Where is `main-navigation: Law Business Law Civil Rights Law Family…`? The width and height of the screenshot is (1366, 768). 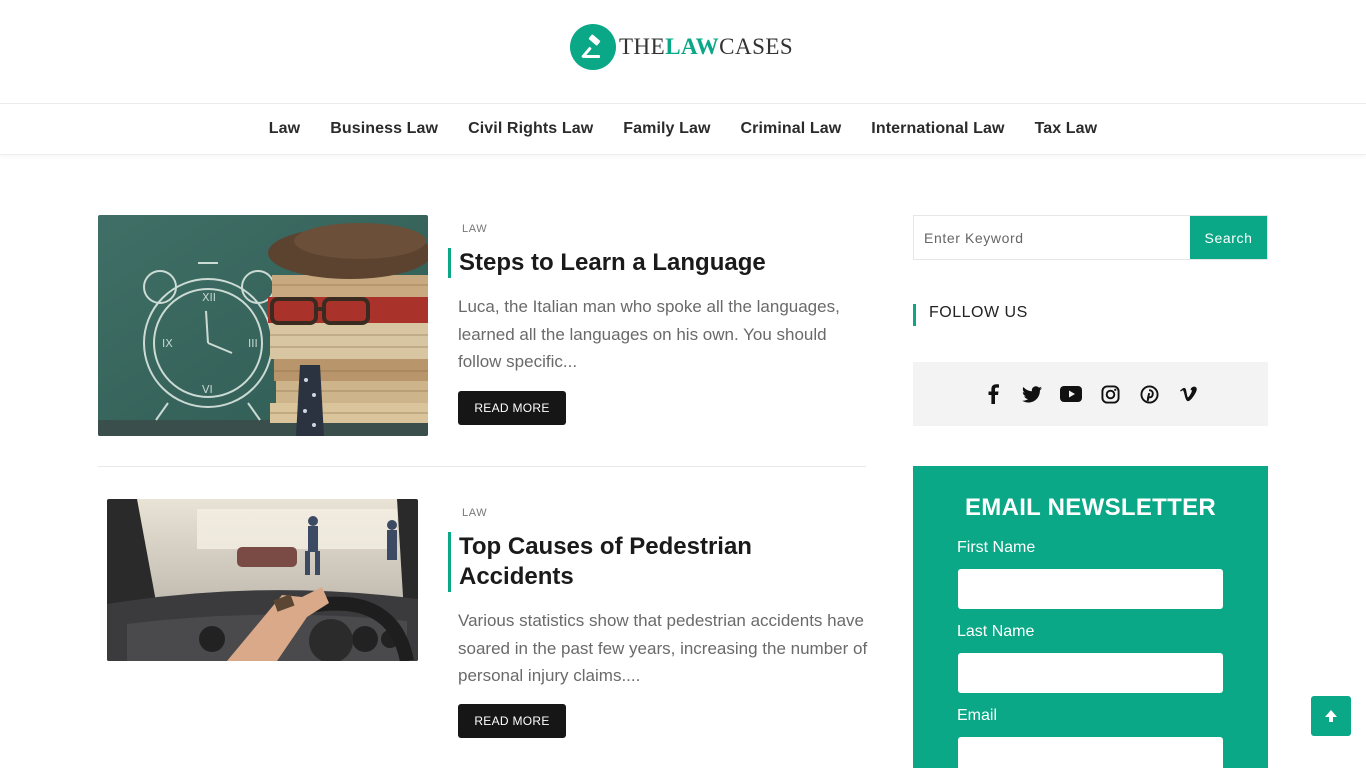
main-navigation: Law Business Law Civil Rights Law Family… is located at coordinates (683, 129).